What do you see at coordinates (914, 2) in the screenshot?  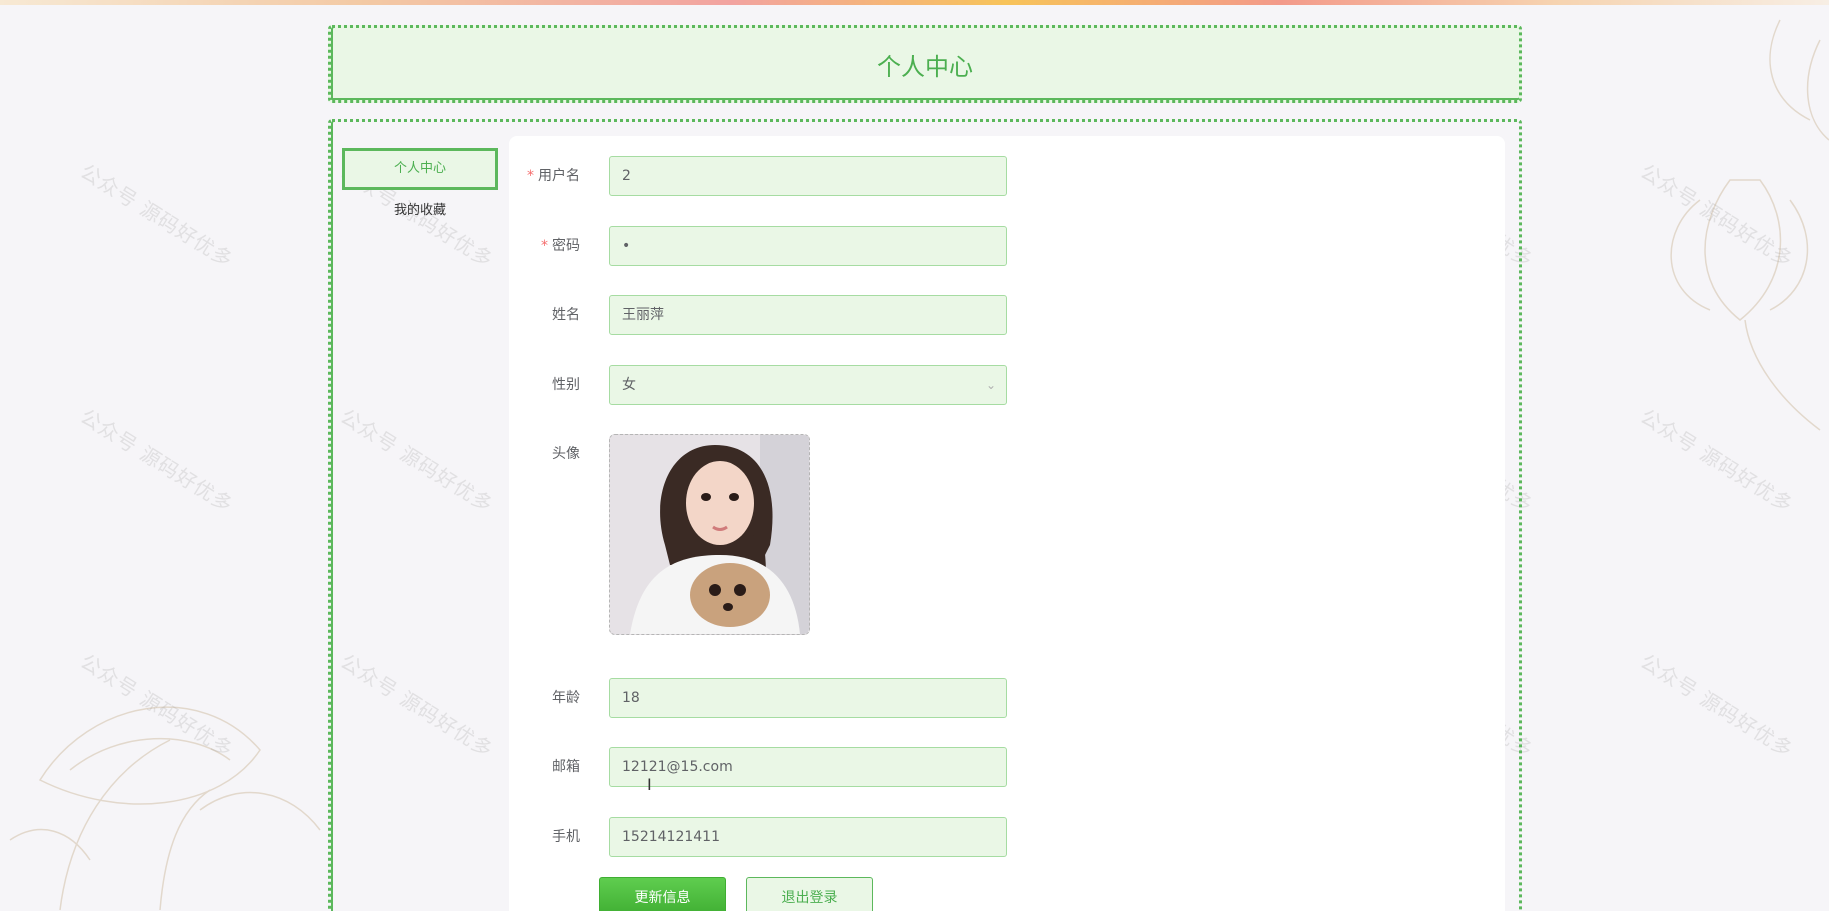 I see `top-decorative-strip` at bounding box center [914, 2].